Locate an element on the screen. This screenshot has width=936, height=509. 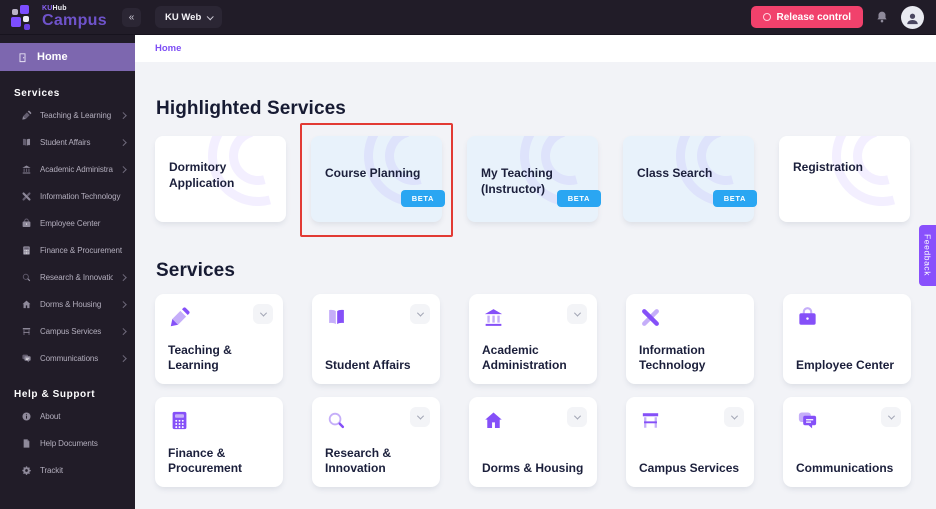
sidebar-item-label: Academic Administration is located at coordinates (76, 169).